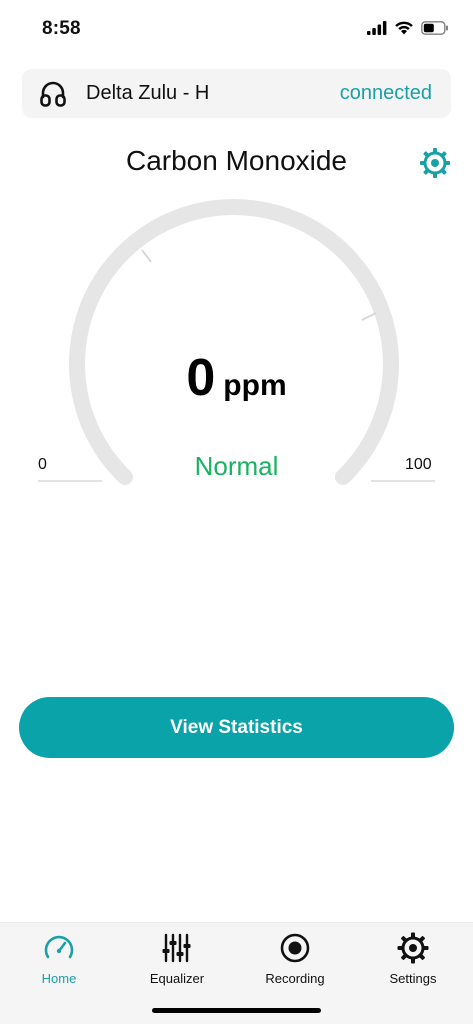 The image size is (473, 1024). Describe the element at coordinates (295, 978) in the screenshot. I see `tab-label: Recording` at that location.